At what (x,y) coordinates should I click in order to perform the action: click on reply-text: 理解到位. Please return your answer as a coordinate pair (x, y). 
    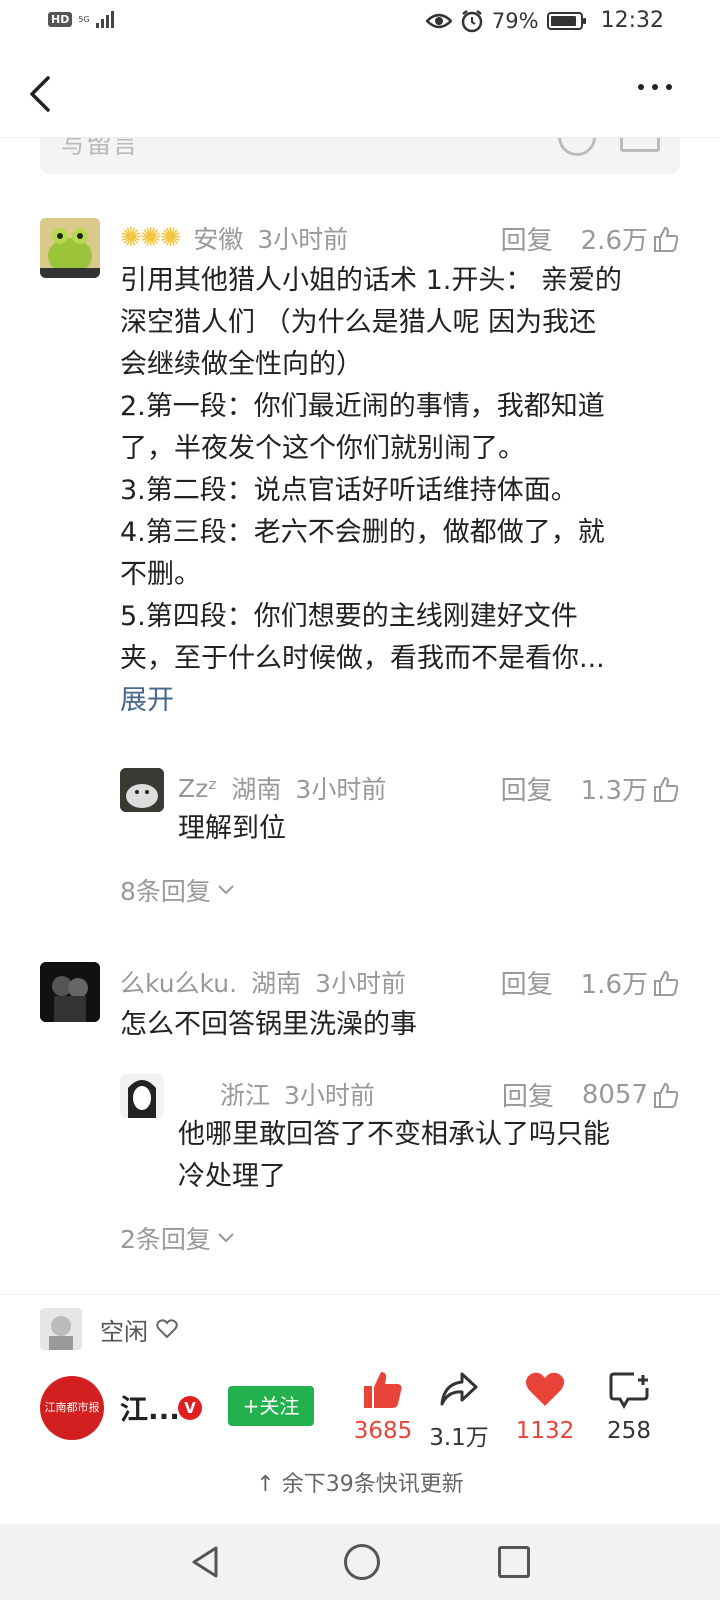
    Looking at the image, I should click on (232, 828).